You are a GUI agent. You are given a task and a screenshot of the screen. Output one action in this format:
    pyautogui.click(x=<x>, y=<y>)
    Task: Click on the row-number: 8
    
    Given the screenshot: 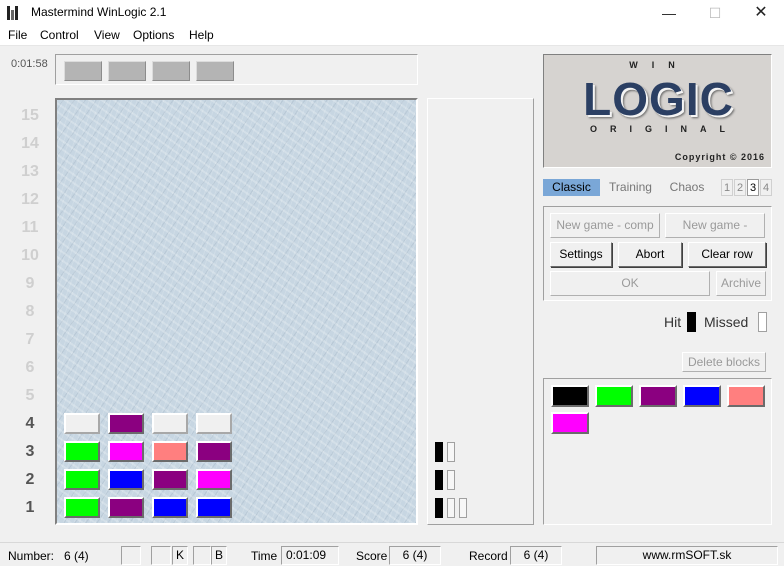 What is the action you would take?
    pyautogui.click(x=30, y=311)
    